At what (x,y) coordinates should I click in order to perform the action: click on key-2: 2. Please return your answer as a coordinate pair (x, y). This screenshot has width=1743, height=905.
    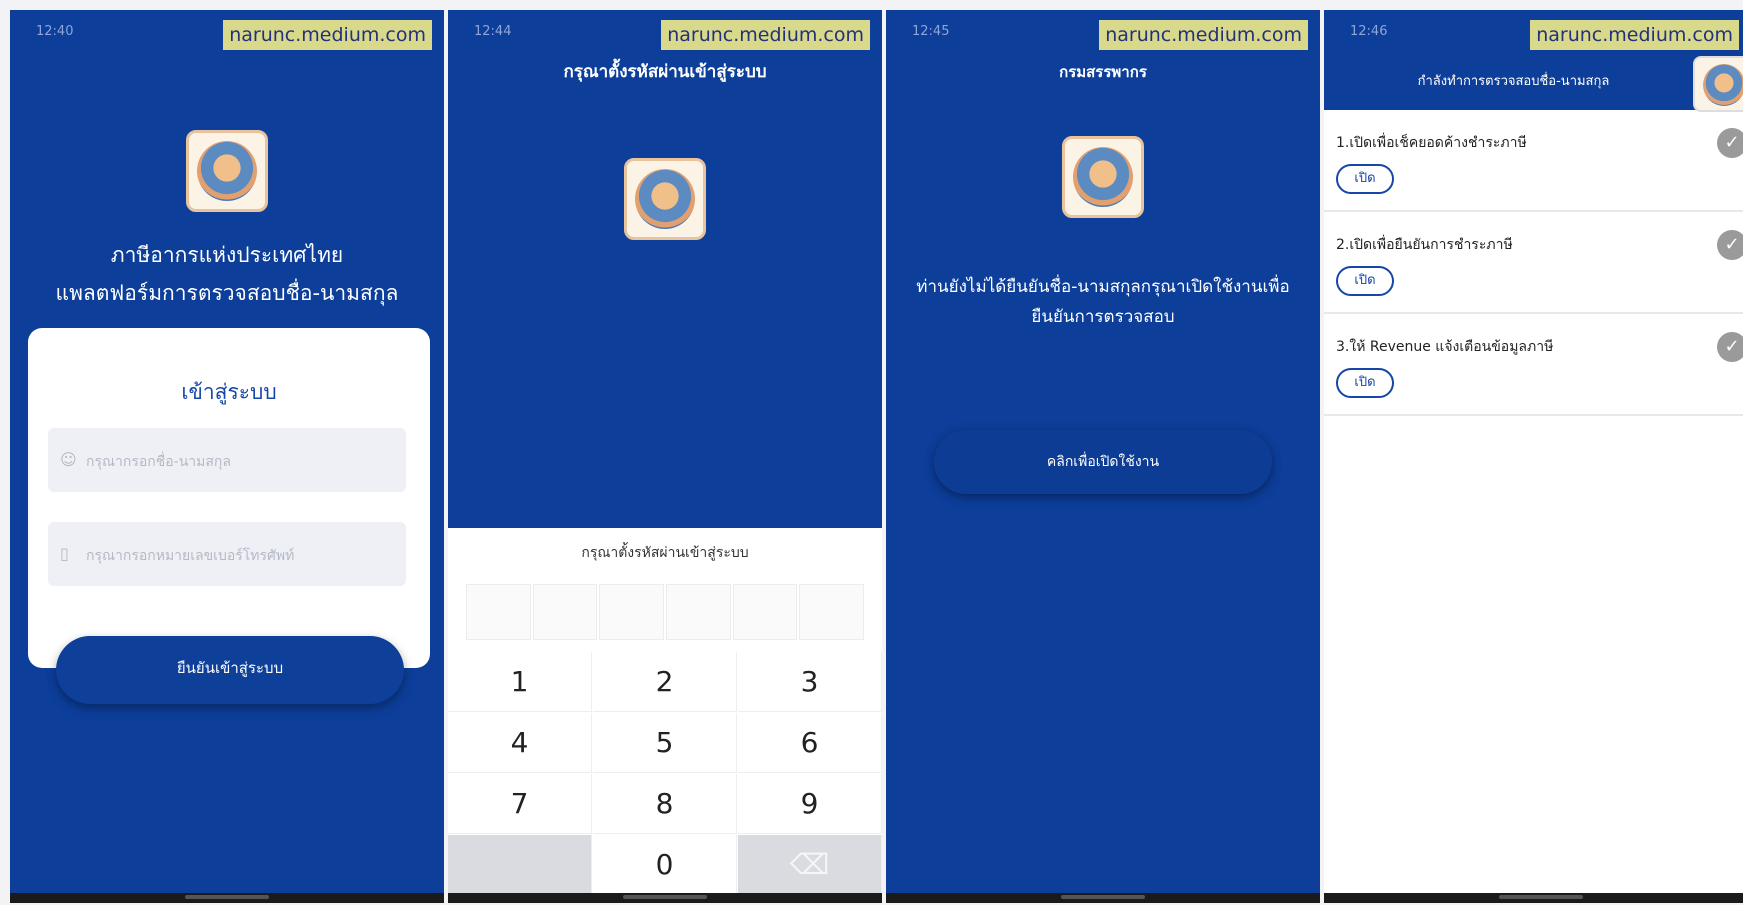
    Looking at the image, I should click on (665, 682).